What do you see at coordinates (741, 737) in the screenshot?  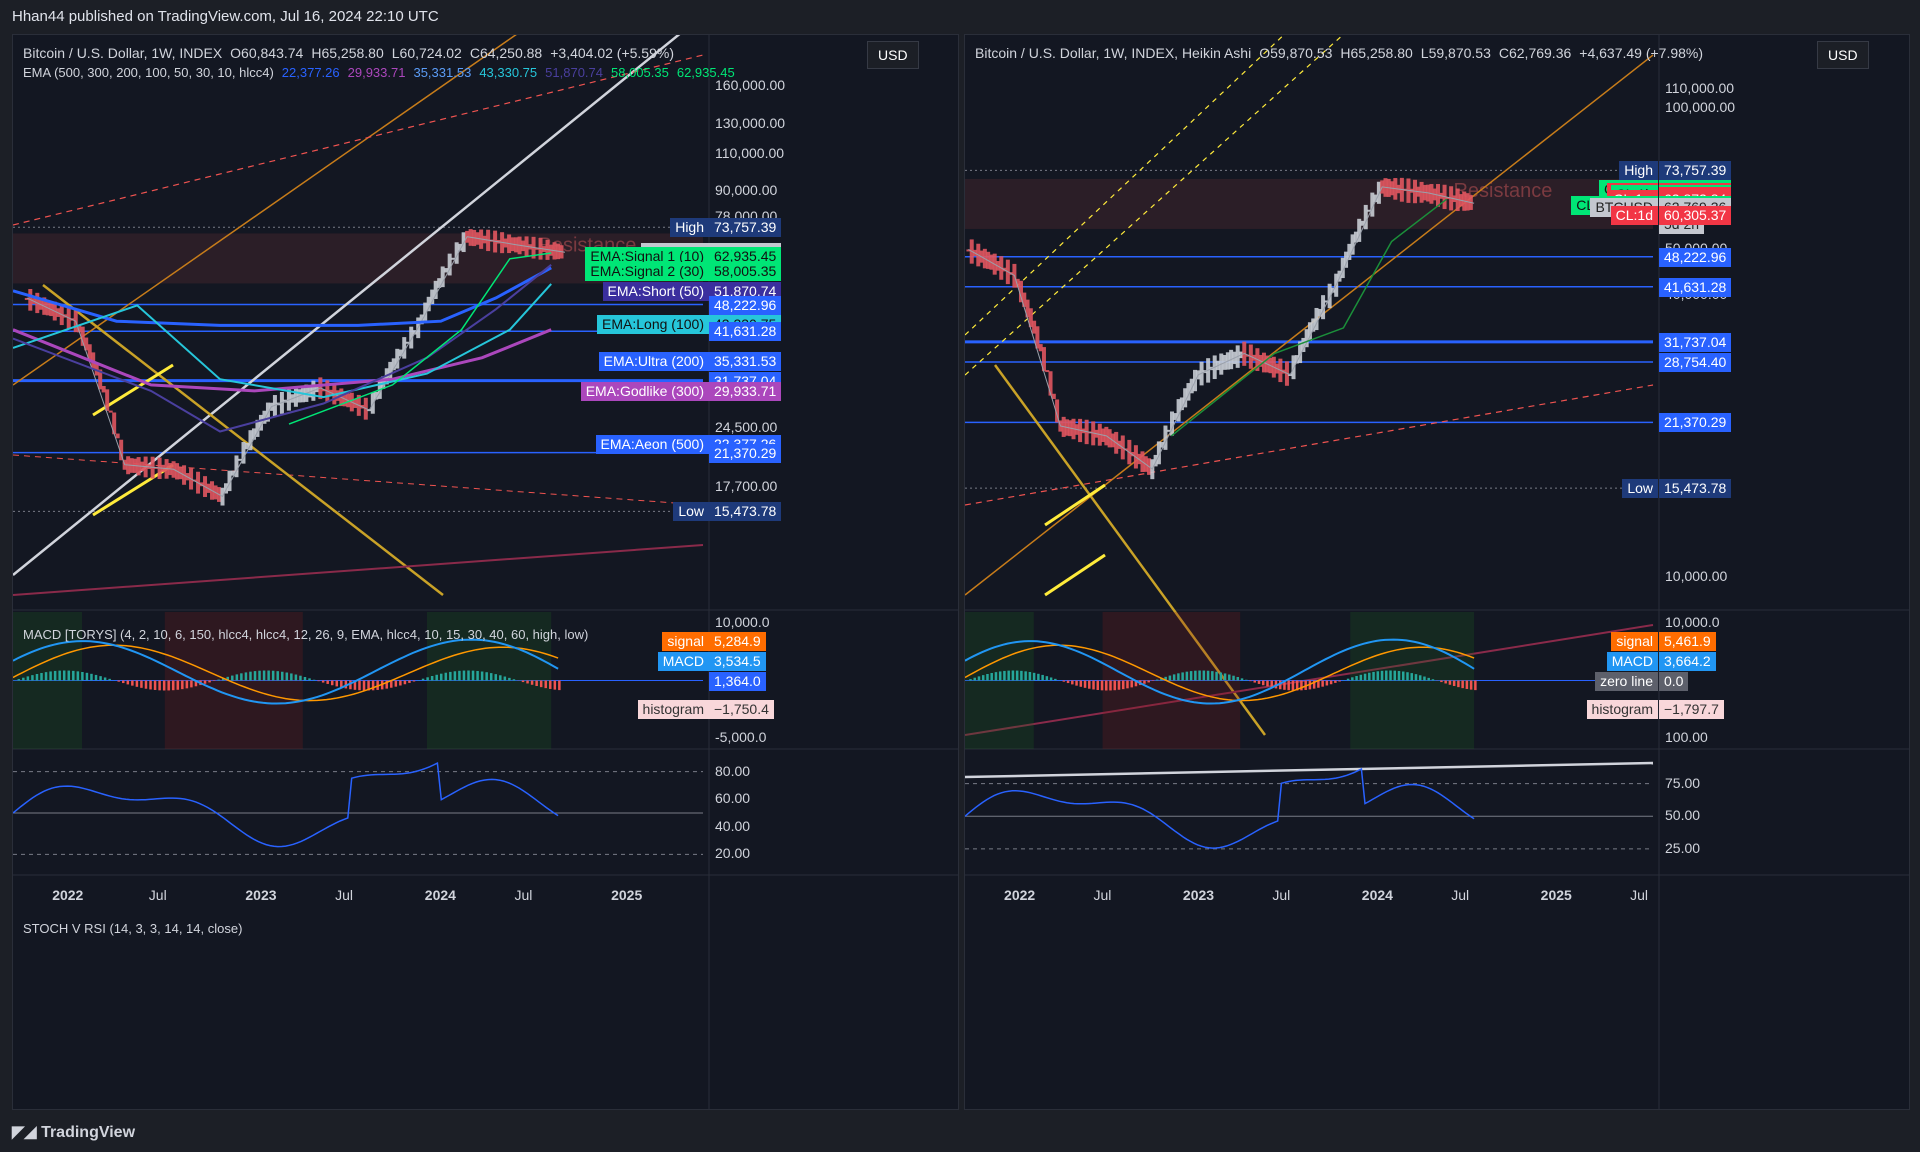 I see `macd-axis-tick: -5,000.0` at bounding box center [741, 737].